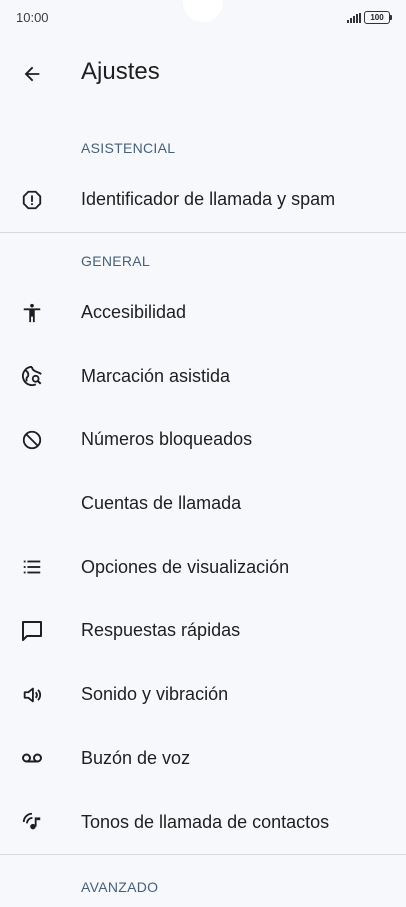 The image size is (406, 907). Describe the element at coordinates (32, 440) in the screenshot. I see `block-icon` at that location.